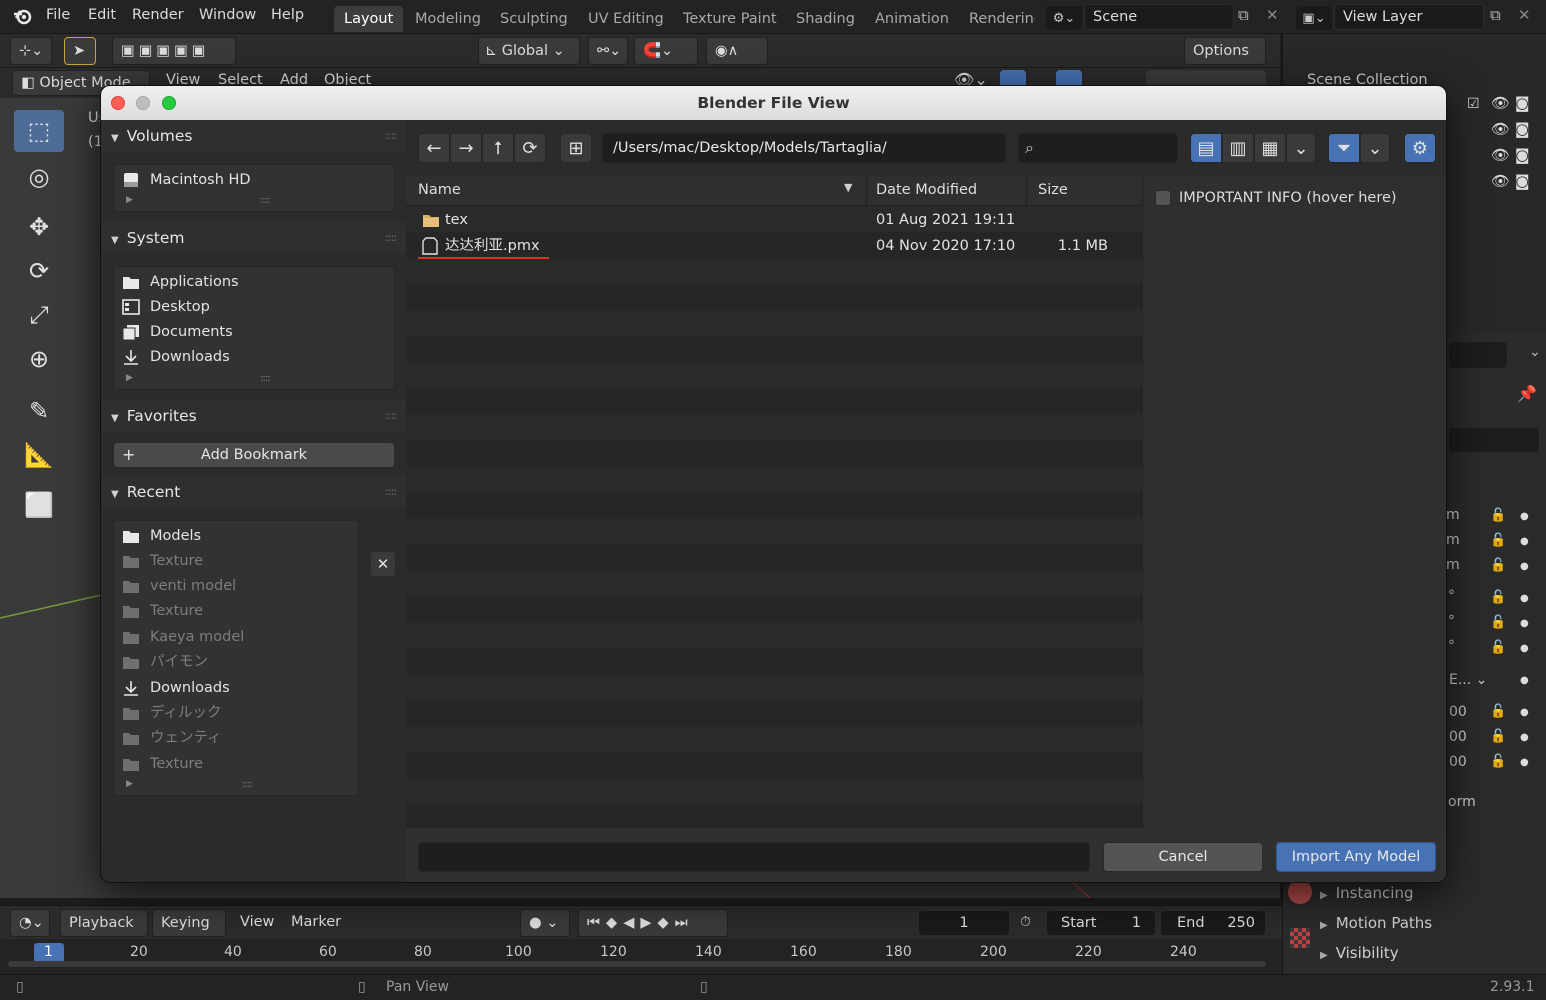 This screenshot has height=1000, width=1546. What do you see at coordinates (653, 923) in the screenshot?
I see `playback-controls: ⏮◆◀▶◆⏭` at bounding box center [653, 923].